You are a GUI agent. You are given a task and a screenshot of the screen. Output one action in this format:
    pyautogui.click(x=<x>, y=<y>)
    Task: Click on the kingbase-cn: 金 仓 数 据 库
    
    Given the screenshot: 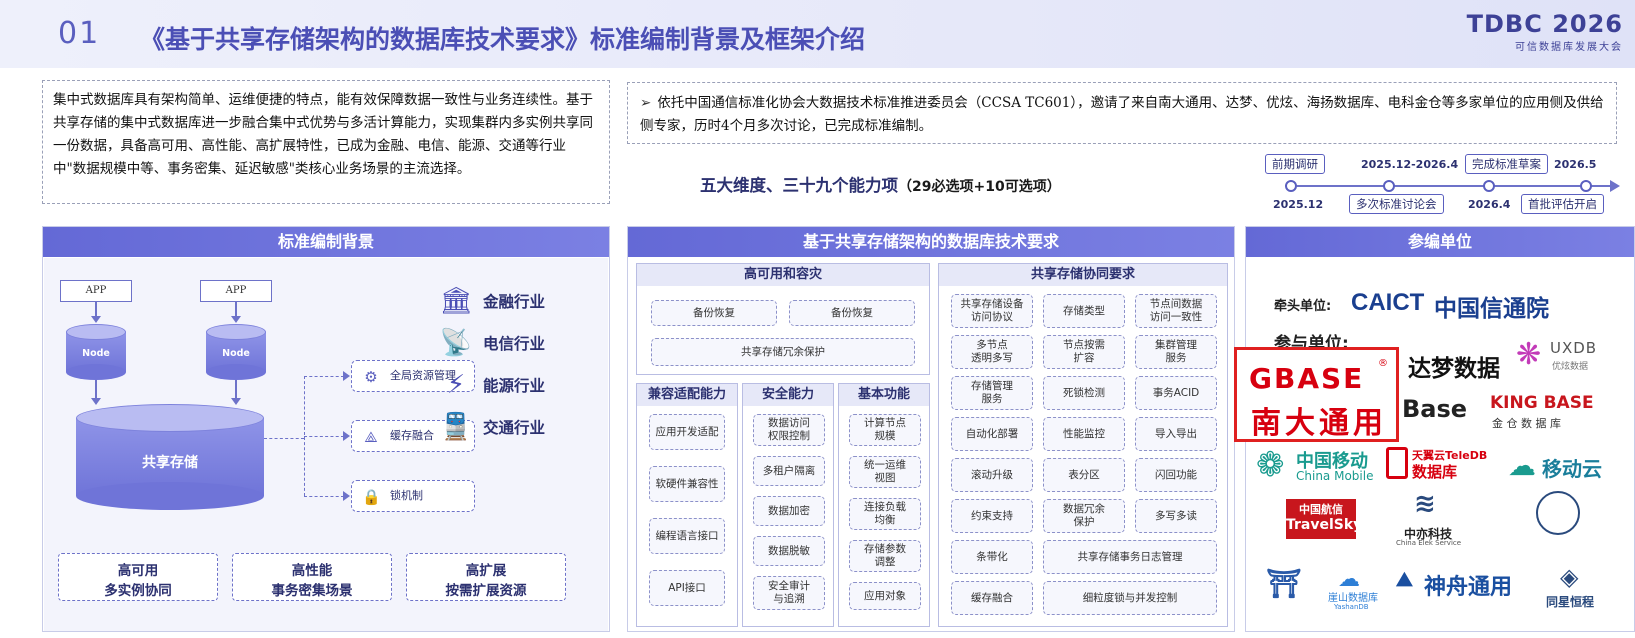 What is the action you would take?
    pyautogui.click(x=1526, y=423)
    